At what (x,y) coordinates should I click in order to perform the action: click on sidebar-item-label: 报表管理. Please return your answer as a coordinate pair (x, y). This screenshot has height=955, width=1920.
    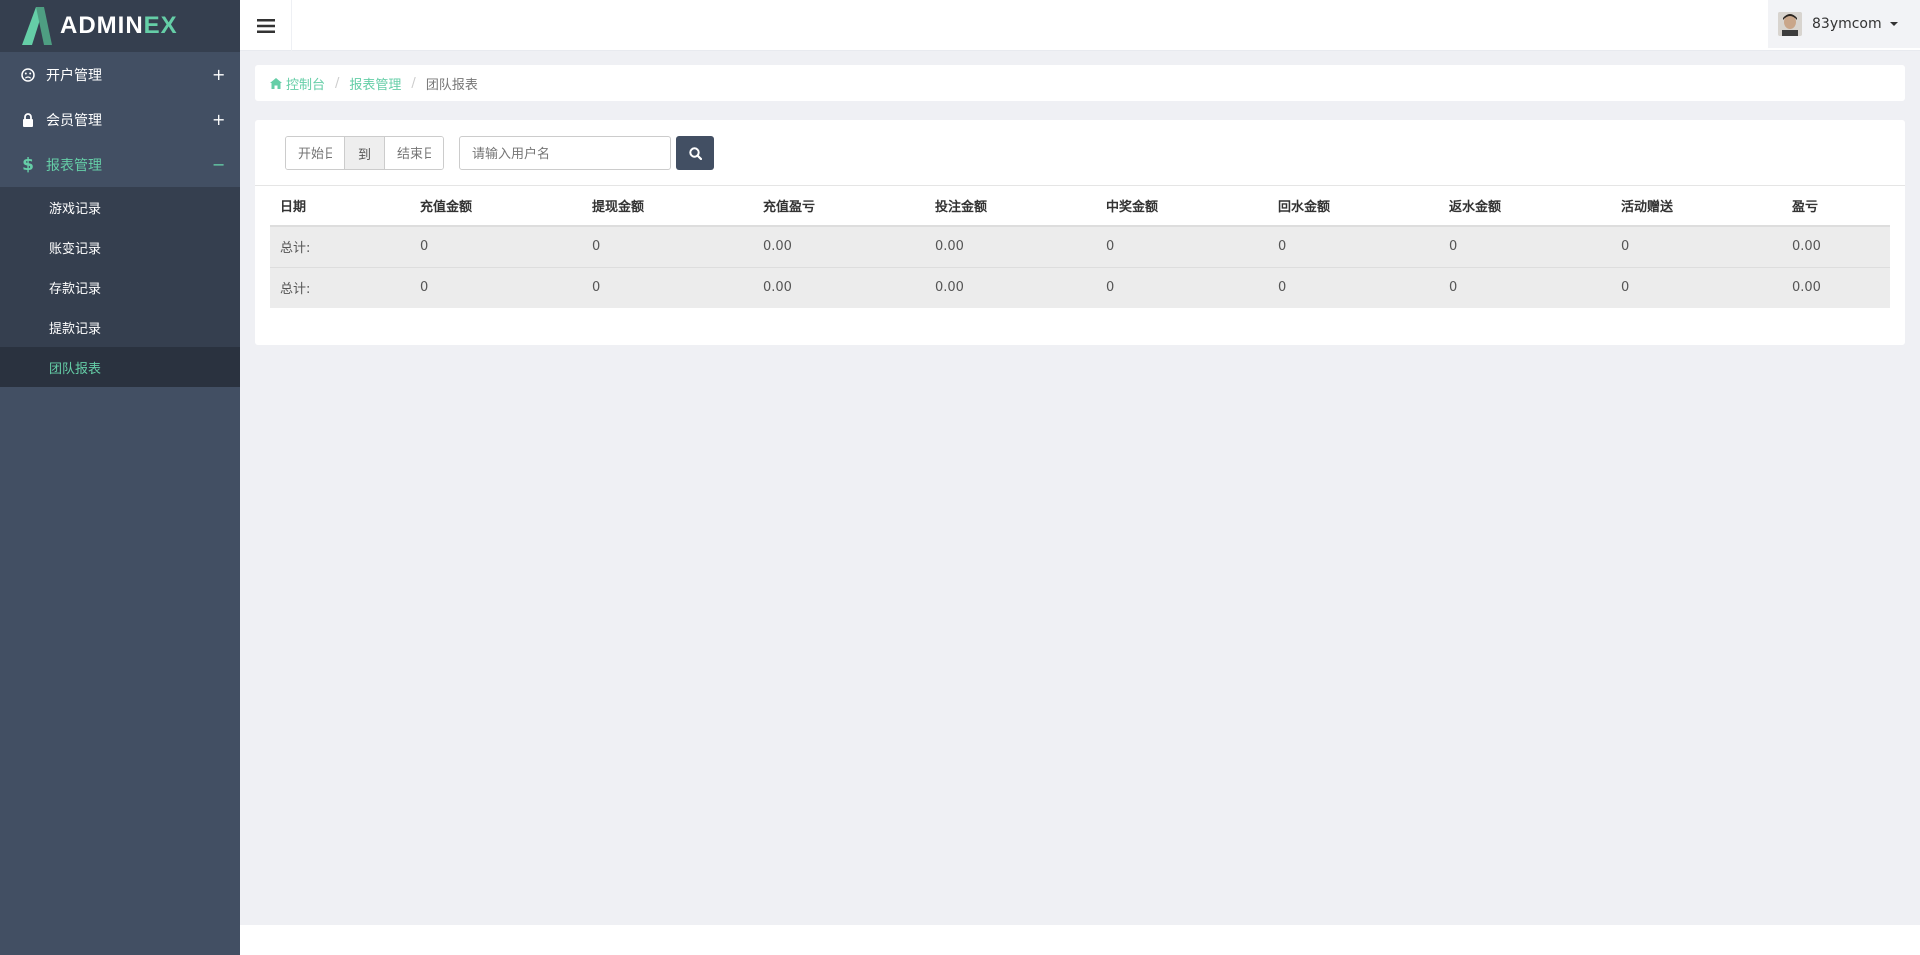
    Looking at the image, I should click on (74, 165).